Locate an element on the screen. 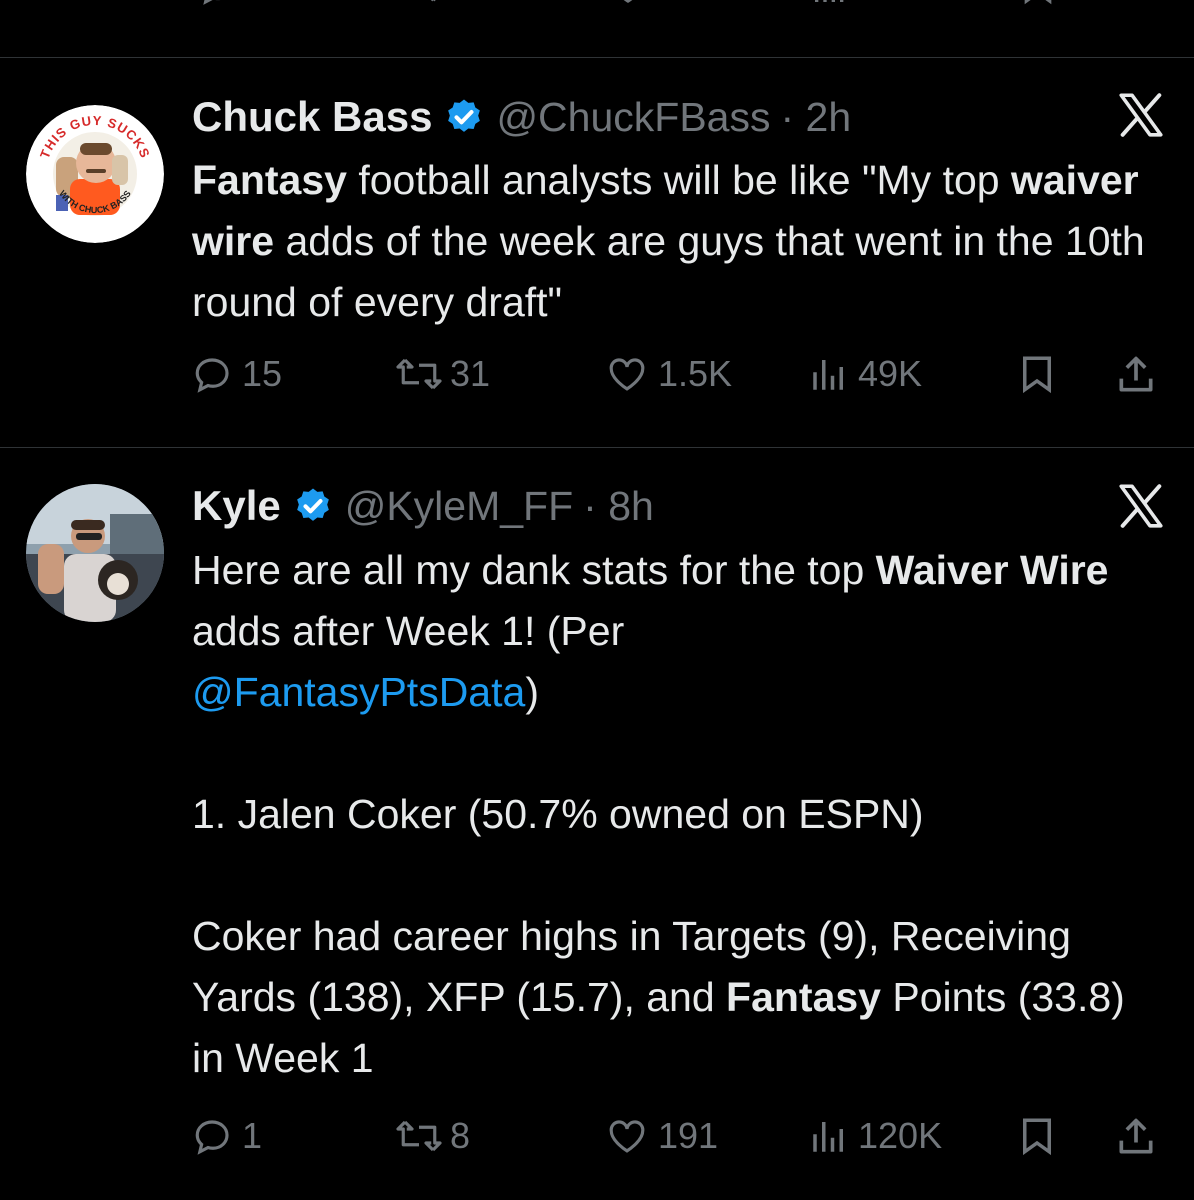  avatar: THIS GUY SUCKS WITH CHUCK BASS is located at coordinates (95, 174).